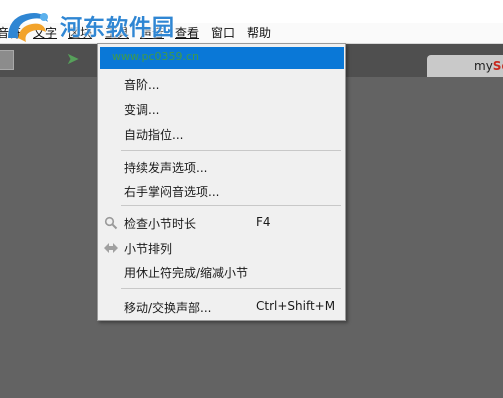 The width and height of the screenshot is (503, 398). What do you see at coordinates (187, 33) in the screenshot?
I see `menu-view: 查看` at bounding box center [187, 33].